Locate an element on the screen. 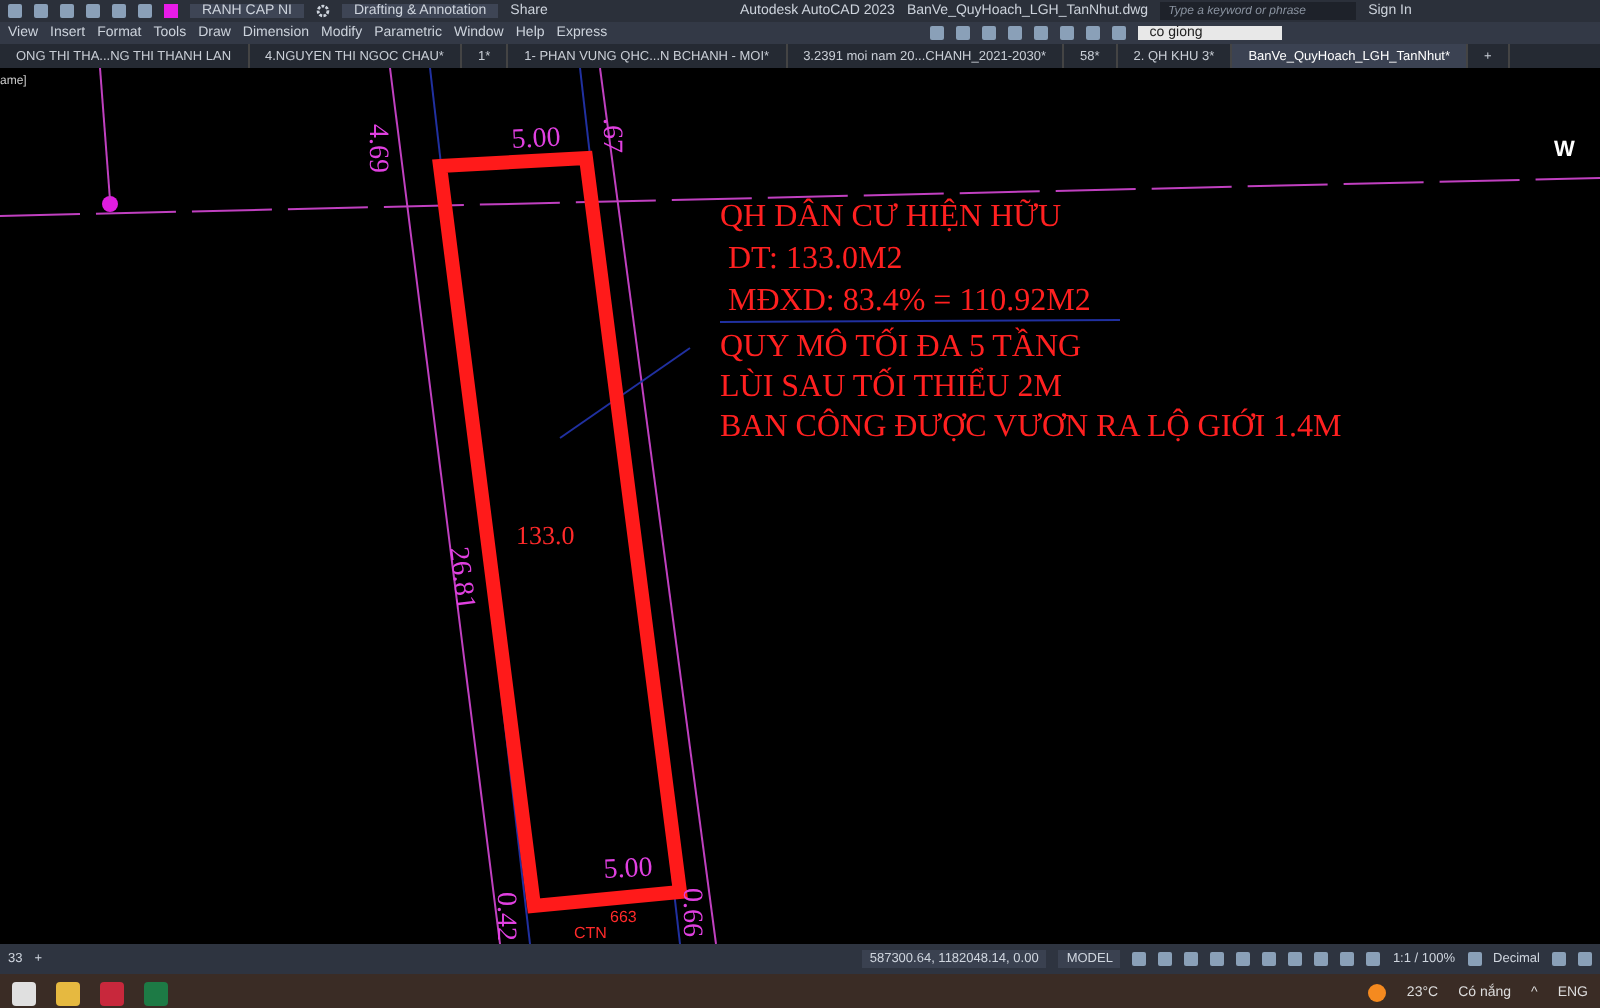 Image resolution: width=1600 pixels, height=1008 pixels. annotation-text: BAN CÔNG ĐƯỢC VƯƠN RA LỘ GIỚI 1.4M is located at coordinates (1031, 427).